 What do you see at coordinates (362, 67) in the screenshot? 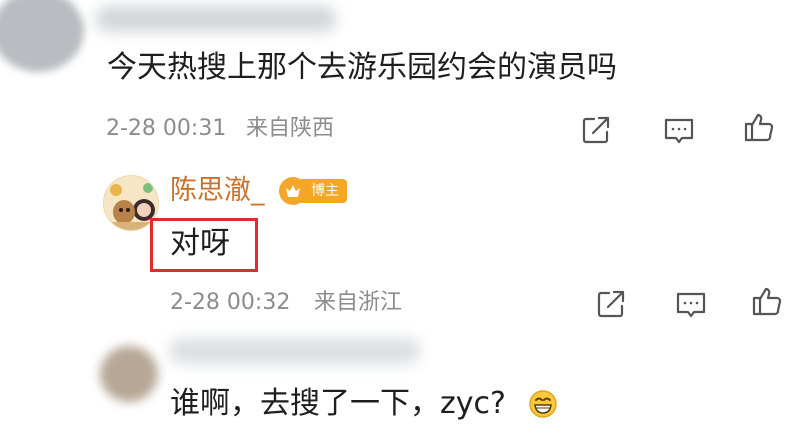
I see `comment-text: 今天热搜上那个去游乐园约会的演员吗` at bounding box center [362, 67].